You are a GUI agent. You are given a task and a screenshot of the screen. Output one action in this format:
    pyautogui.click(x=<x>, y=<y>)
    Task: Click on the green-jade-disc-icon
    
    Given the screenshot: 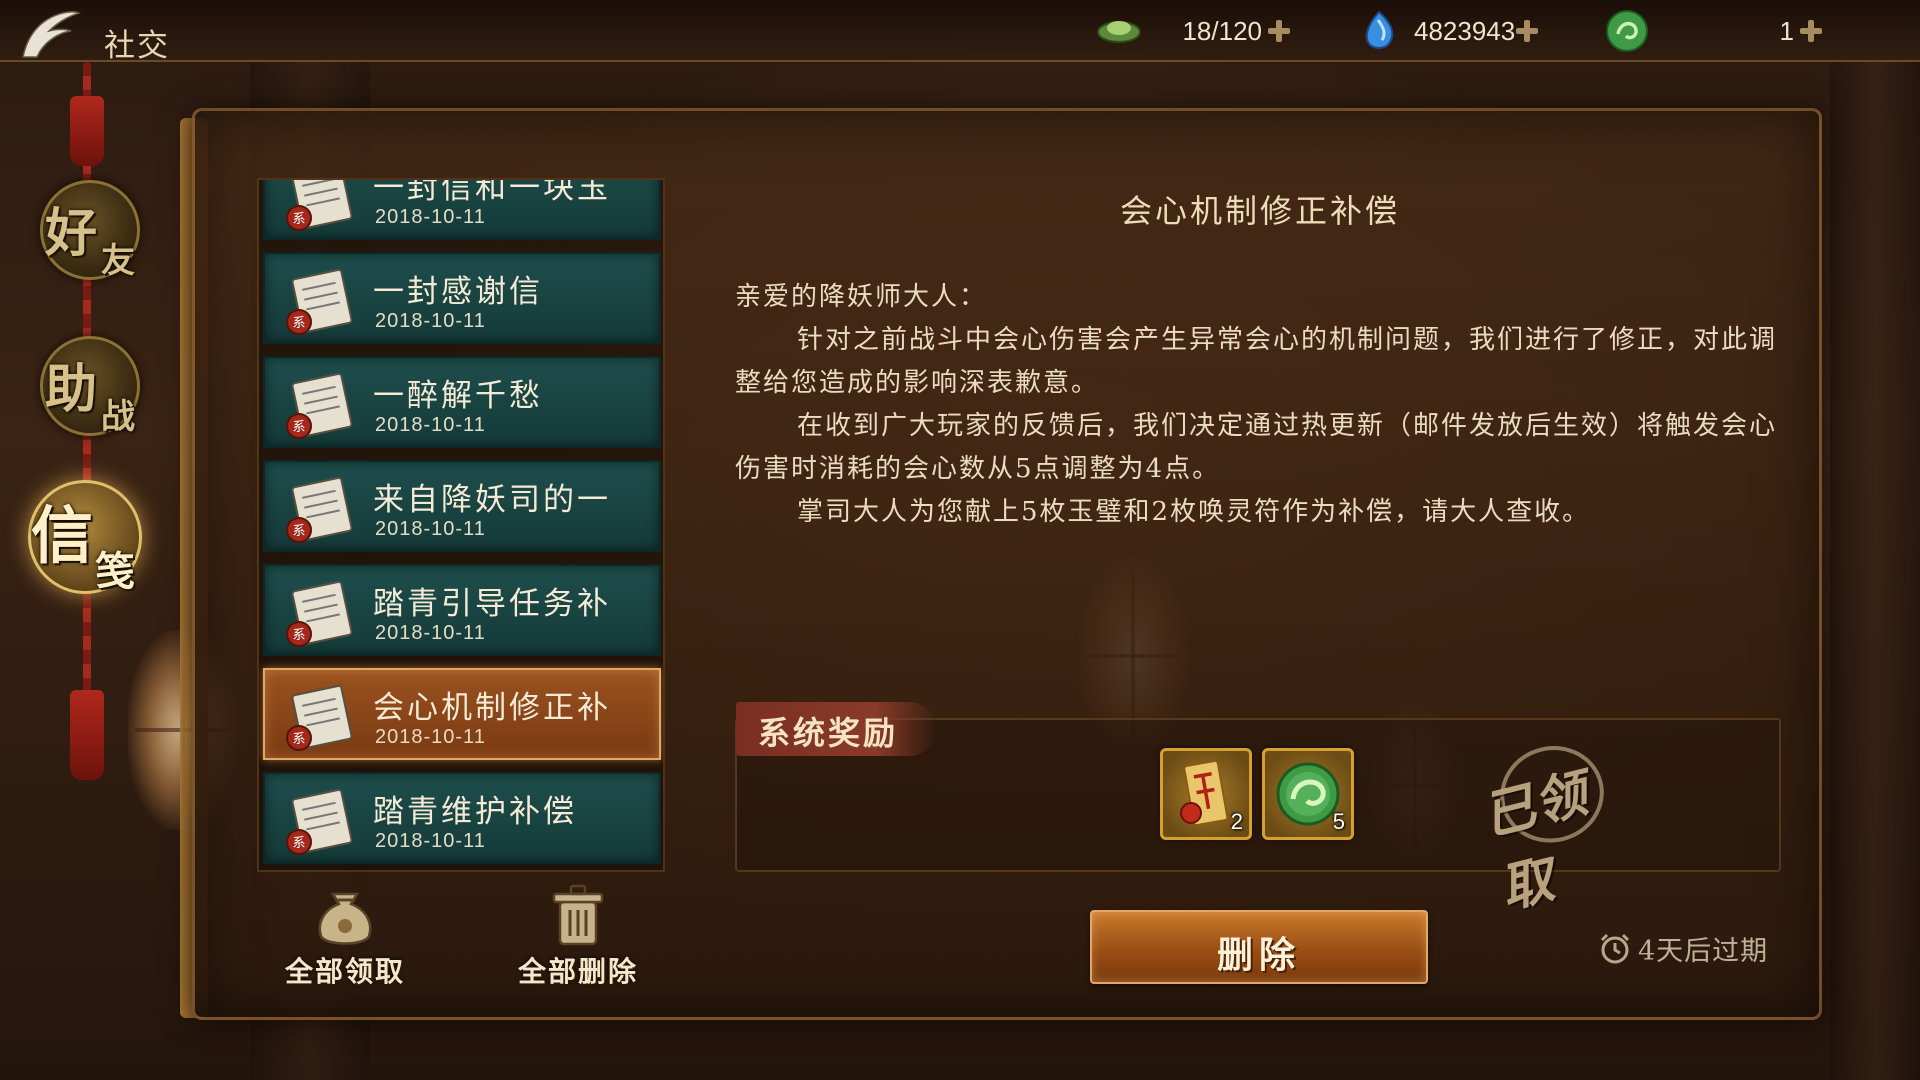 What is the action you would take?
    pyautogui.click(x=1627, y=31)
    